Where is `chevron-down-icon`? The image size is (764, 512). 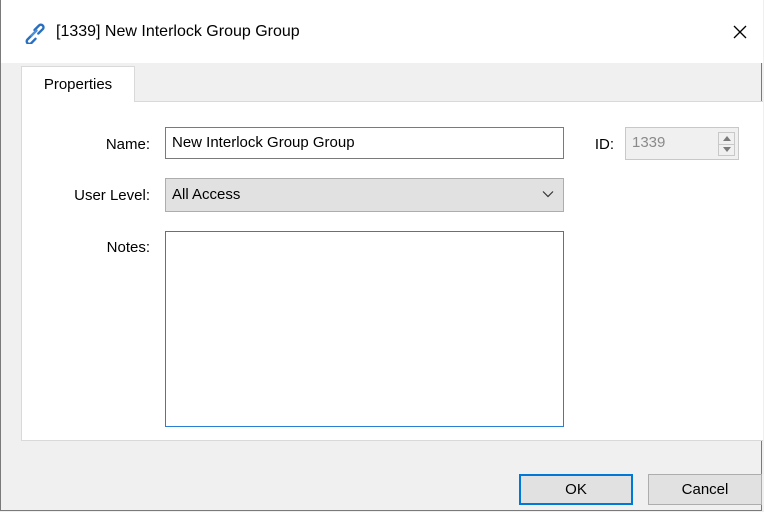 chevron-down-icon is located at coordinates (548, 194).